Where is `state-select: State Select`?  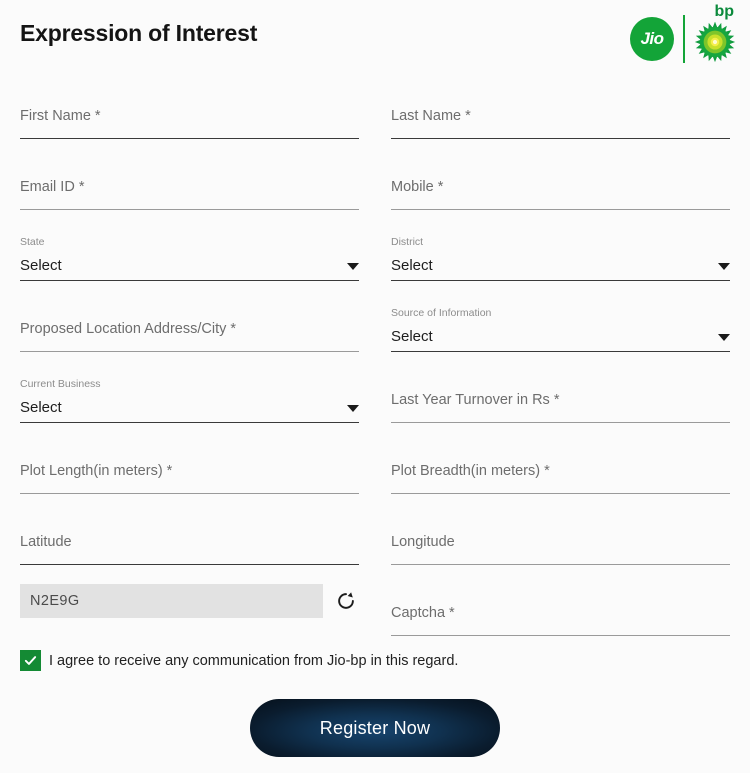 state-select: State Select is located at coordinates (189, 249).